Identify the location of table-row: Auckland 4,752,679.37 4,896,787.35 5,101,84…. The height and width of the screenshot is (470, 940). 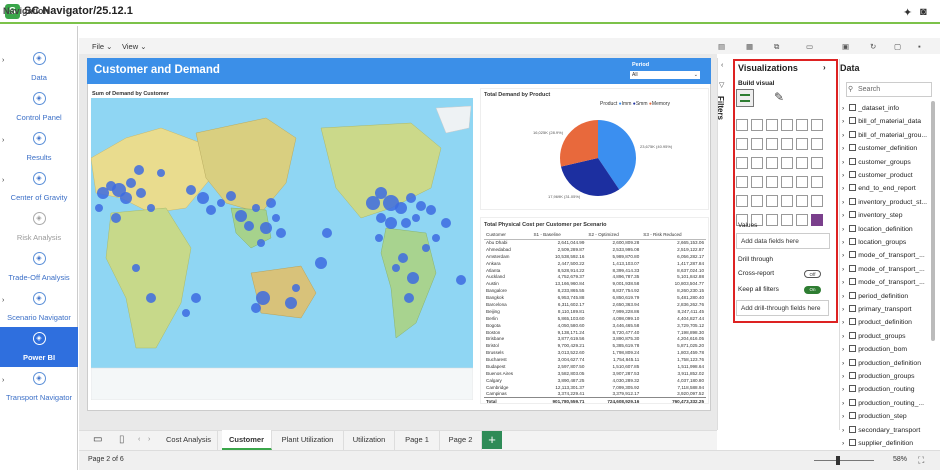
(595, 276).